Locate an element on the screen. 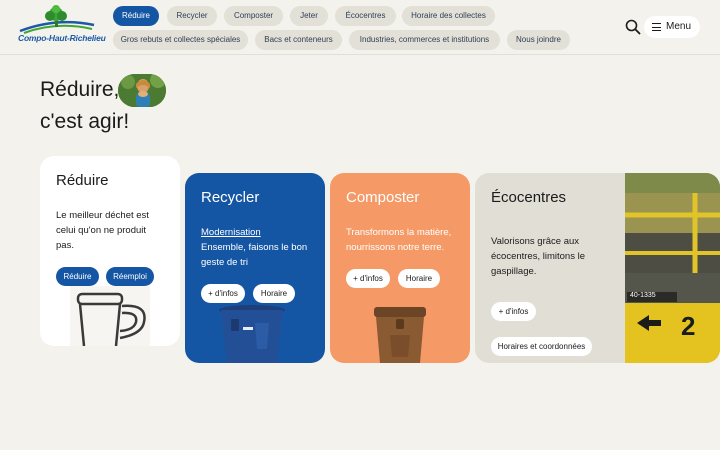 The height and width of the screenshot is (450, 720). travel-mug-icon is located at coordinates (110, 316).